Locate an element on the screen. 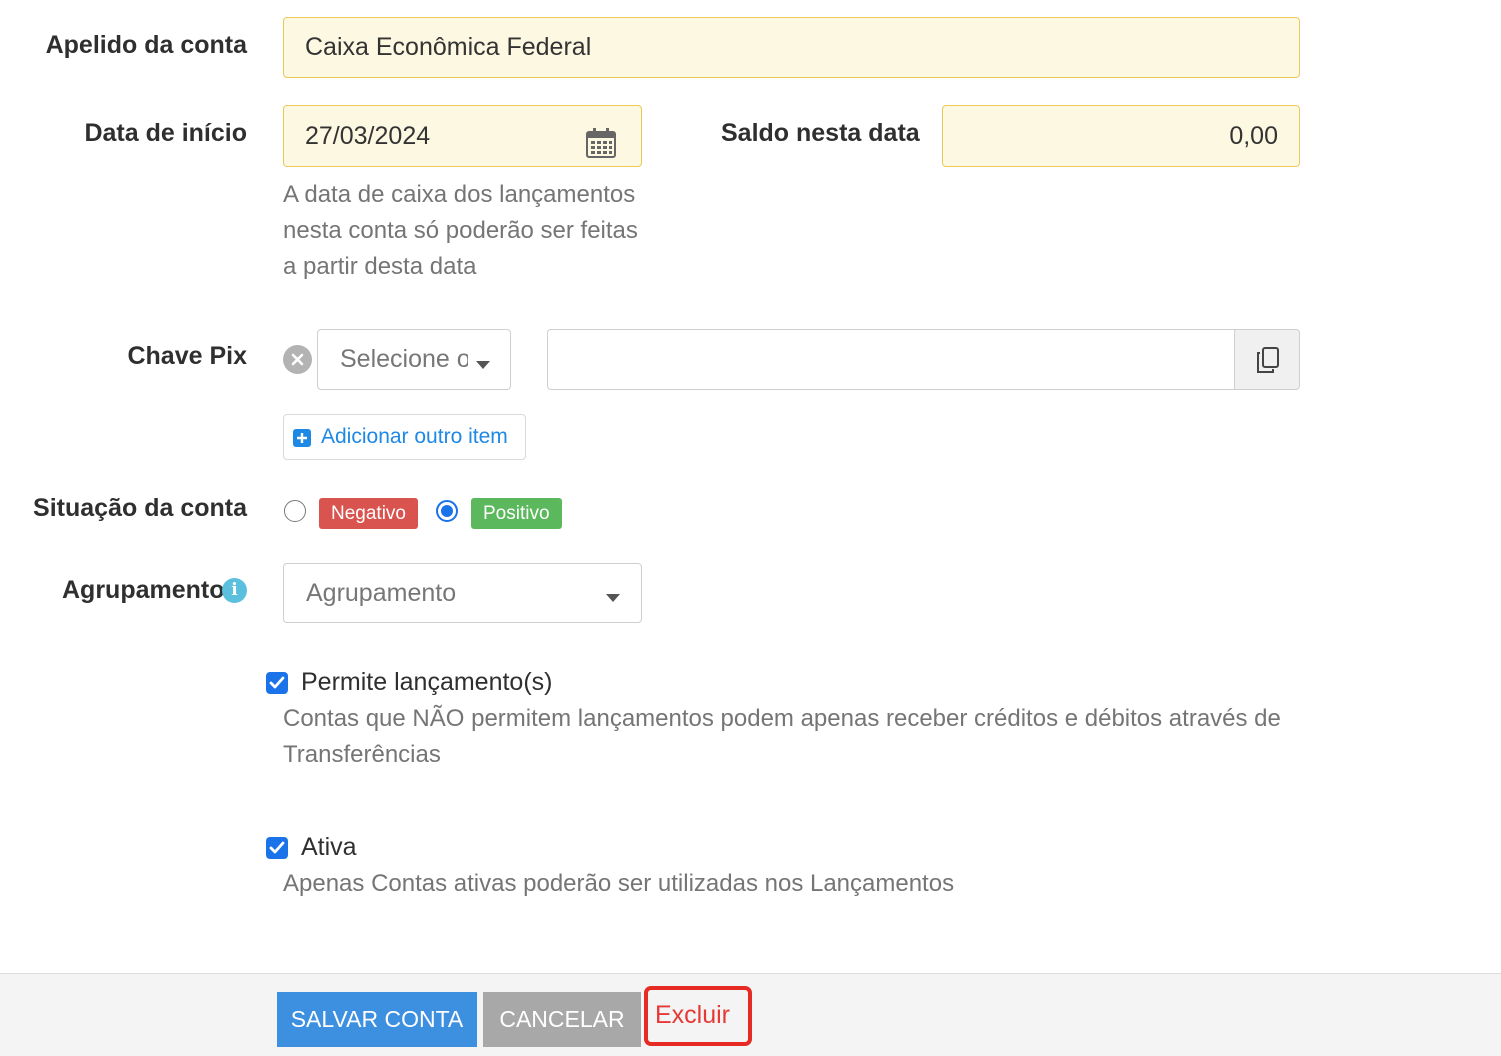 The width and height of the screenshot is (1501, 1056). pix-type-select: Selecione o t is located at coordinates (414, 359).